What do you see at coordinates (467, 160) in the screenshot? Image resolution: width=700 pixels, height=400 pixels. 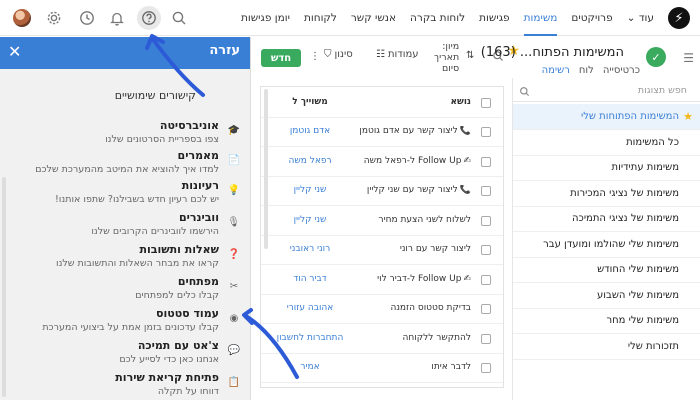 I see `task-type-icon: ✍` at bounding box center [467, 160].